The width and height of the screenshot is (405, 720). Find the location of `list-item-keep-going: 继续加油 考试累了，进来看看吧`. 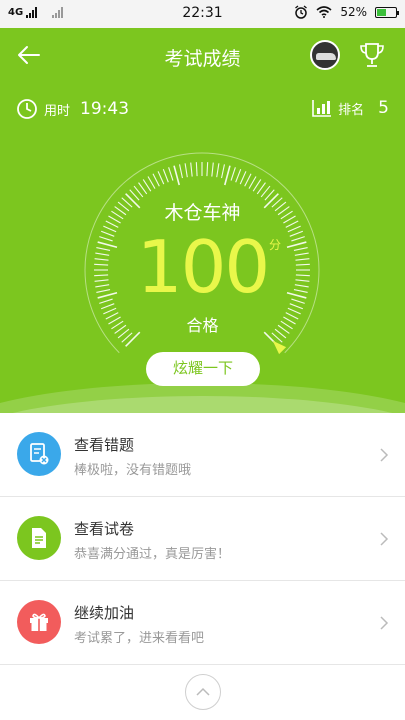

list-item-keep-going: 继续加油 考试累了，进来看看吧 is located at coordinates (202, 623).